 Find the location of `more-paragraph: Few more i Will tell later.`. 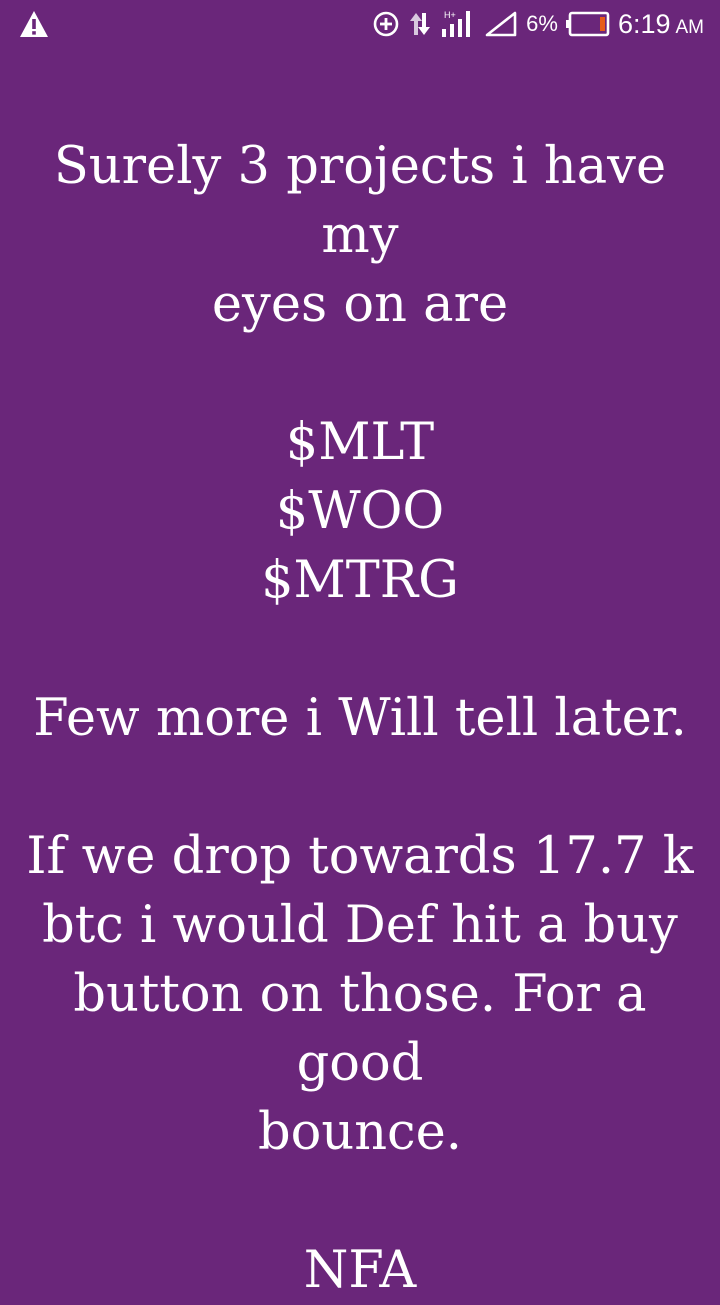

more-paragraph: Few more i Will tell later. is located at coordinates (360, 718).